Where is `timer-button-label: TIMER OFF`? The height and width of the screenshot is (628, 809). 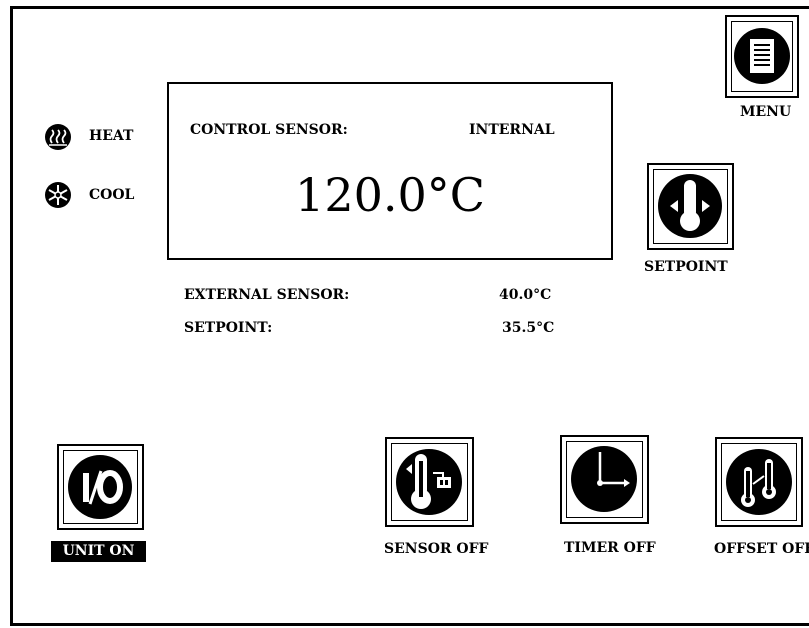 timer-button-label: TIMER OFF is located at coordinates (610, 548).